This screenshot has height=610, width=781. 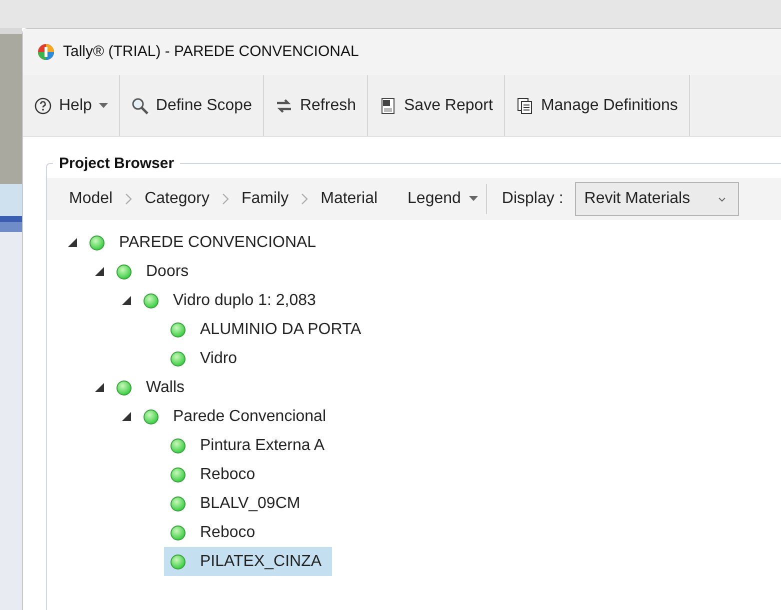 I want to click on app-logo-icon, so click(x=46, y=52).